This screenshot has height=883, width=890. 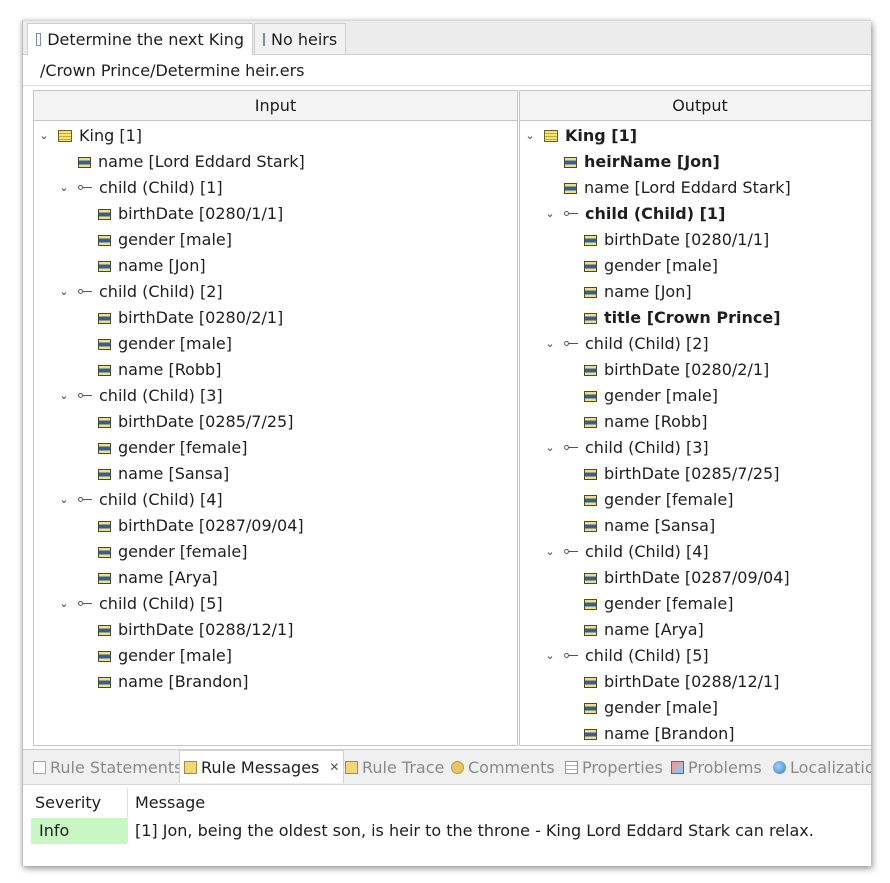 I want to click on tab-problems: Problems, so click(x=716, y=767).